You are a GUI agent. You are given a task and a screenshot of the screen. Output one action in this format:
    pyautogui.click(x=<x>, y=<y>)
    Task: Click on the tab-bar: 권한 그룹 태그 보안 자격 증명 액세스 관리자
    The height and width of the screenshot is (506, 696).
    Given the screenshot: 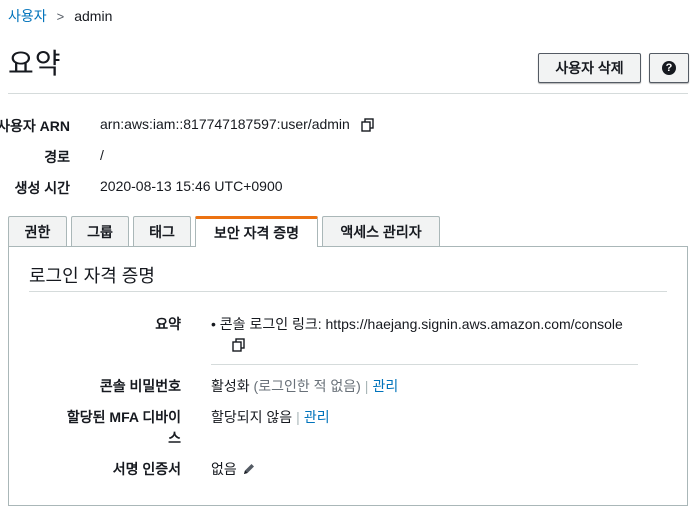 What is the action you would take?
    pyautogui.click(x=226, y=231)
    